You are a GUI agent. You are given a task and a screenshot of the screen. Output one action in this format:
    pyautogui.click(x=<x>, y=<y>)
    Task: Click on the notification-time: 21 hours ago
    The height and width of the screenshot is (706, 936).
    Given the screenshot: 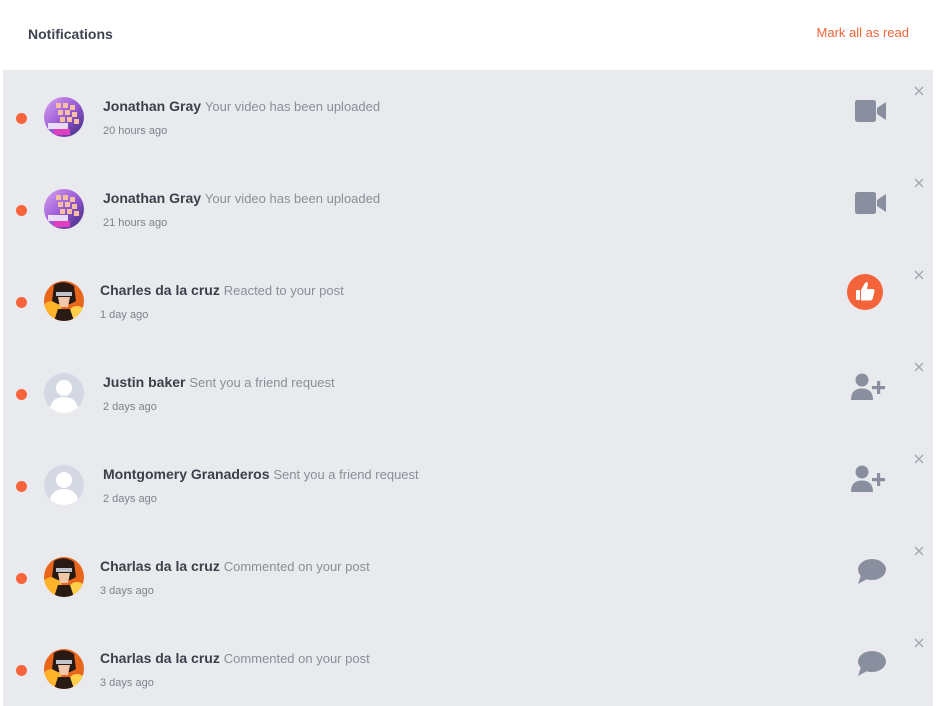 What is the action you would take?
    pyautogui.click(x=135, y=223)
    